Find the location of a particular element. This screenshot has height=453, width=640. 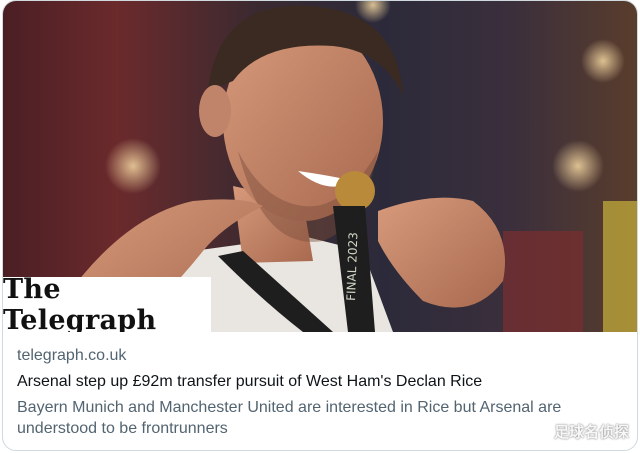

svg-text: FINAL 2023 is located at coordinates (352, 266).